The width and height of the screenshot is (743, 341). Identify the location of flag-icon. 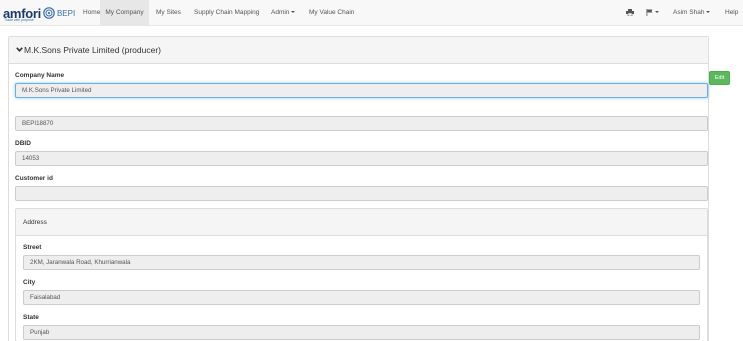
(649, 12).